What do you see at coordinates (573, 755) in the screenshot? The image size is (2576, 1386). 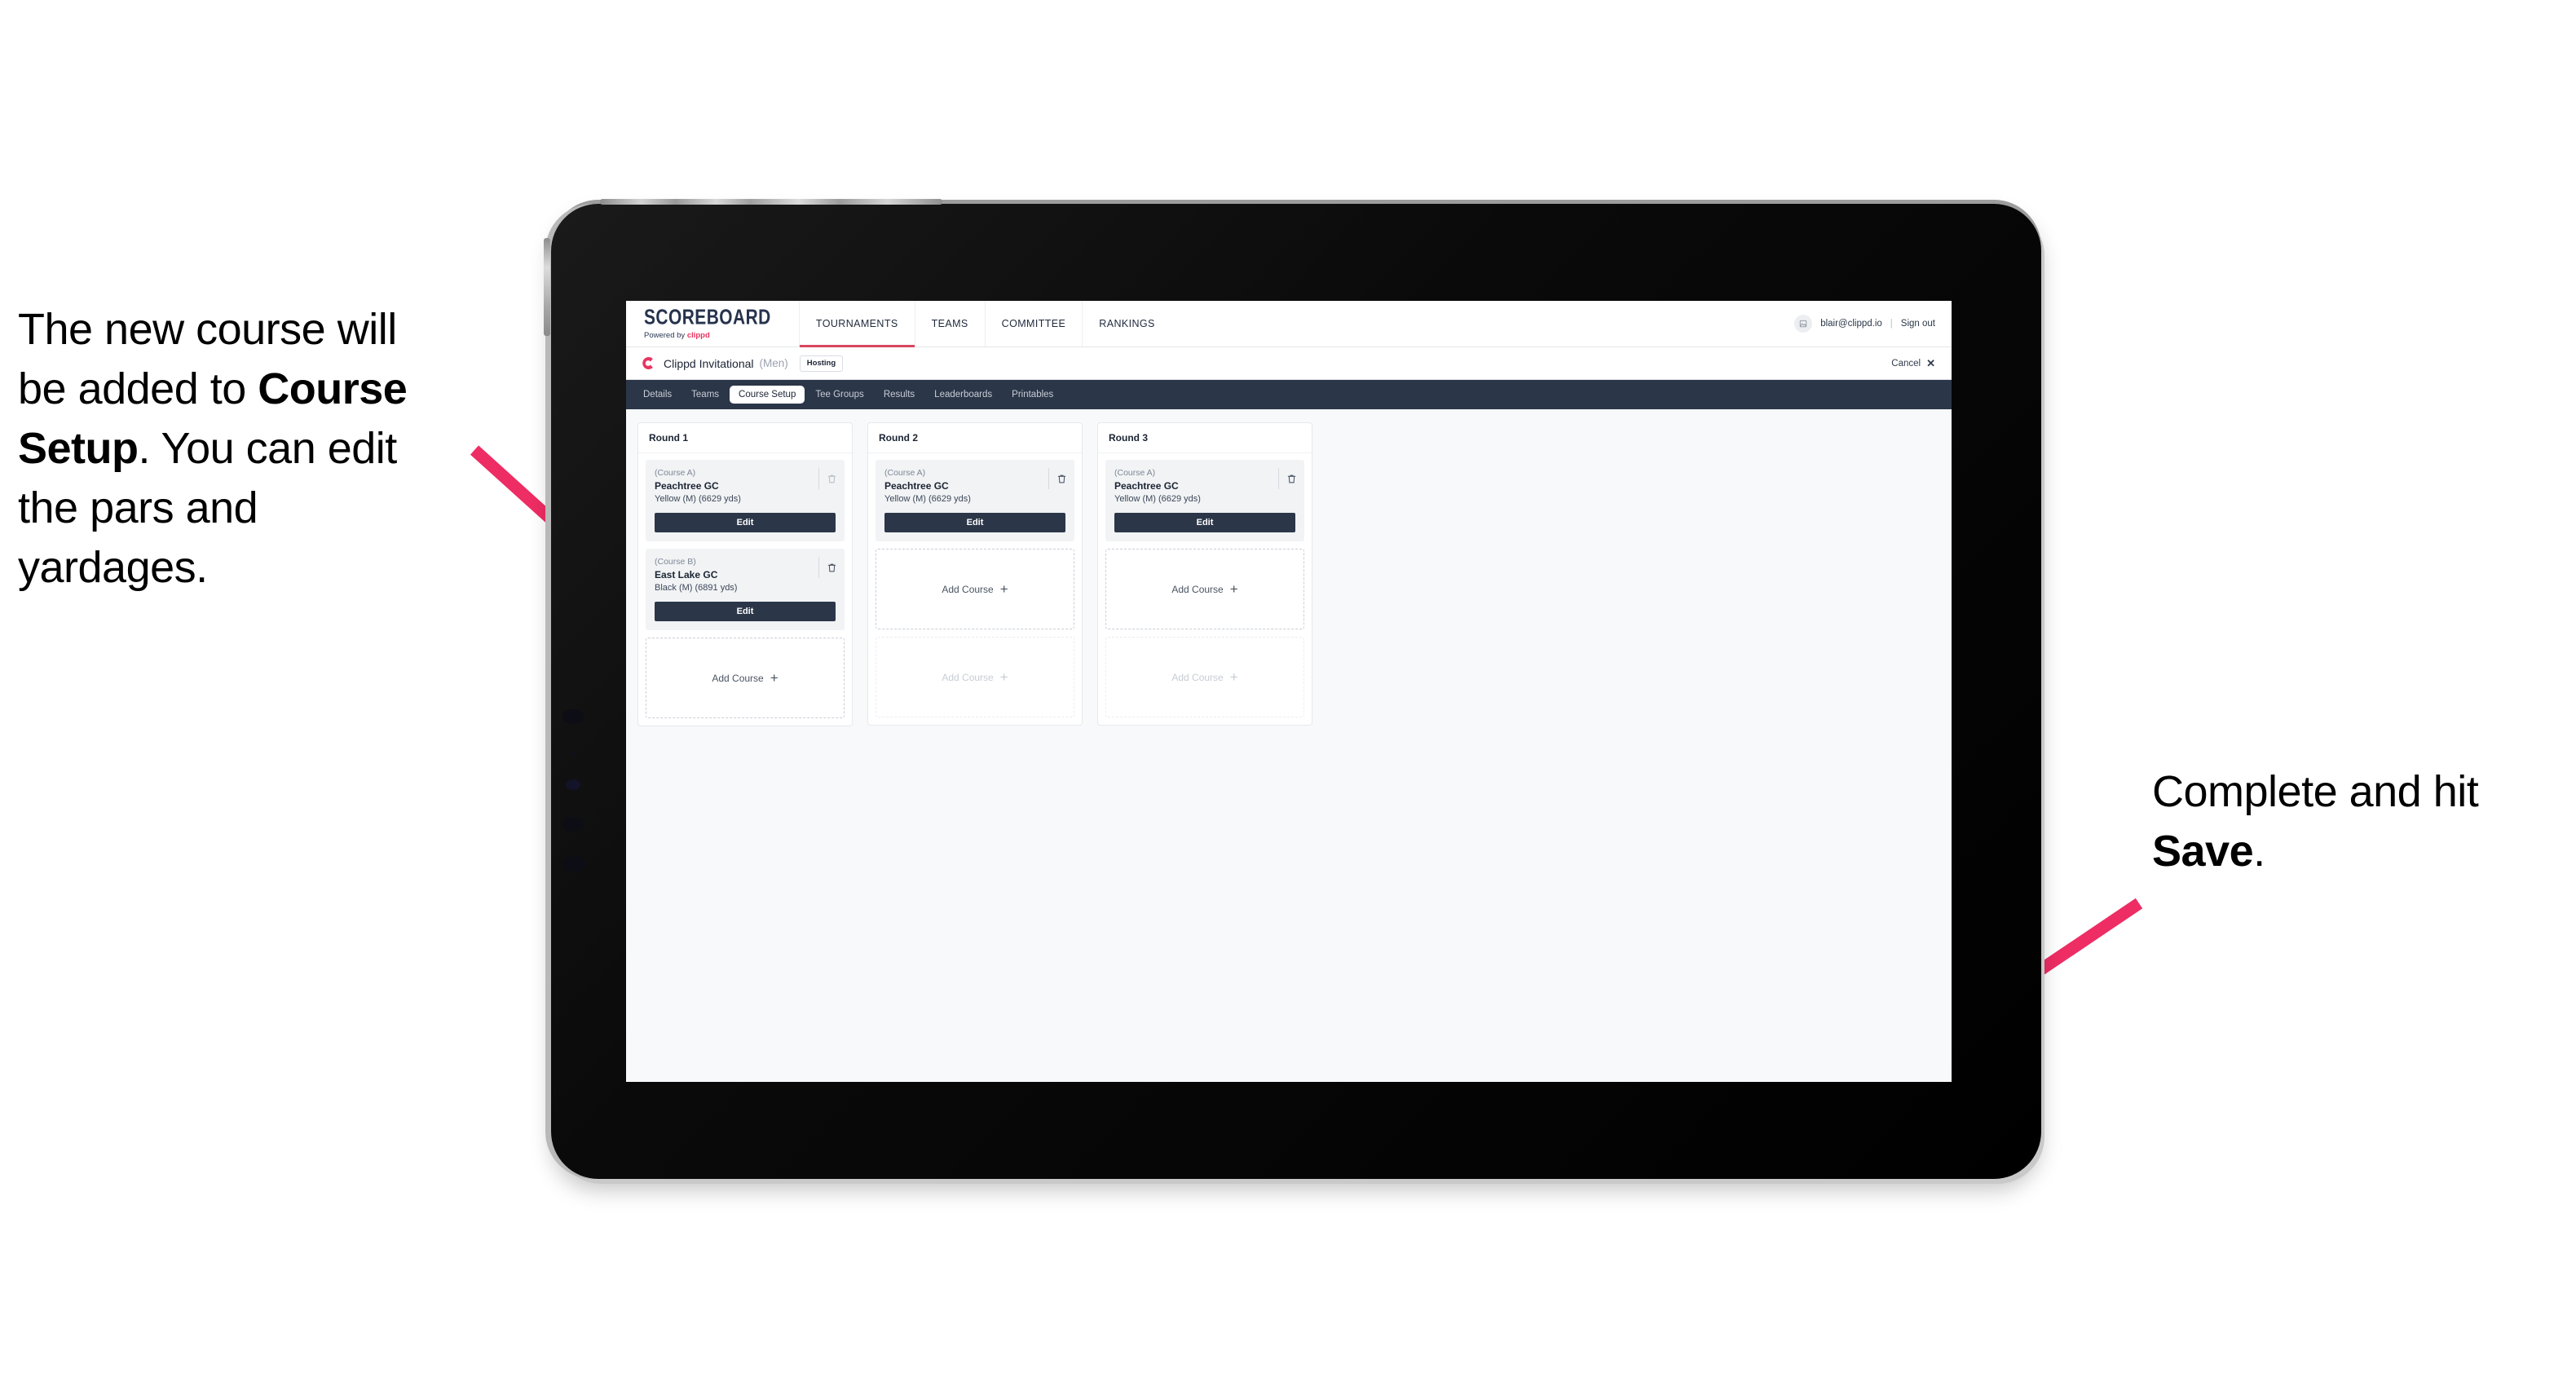 I see `tablet-sensor-dot-icon` at bounding box center [573, 755].